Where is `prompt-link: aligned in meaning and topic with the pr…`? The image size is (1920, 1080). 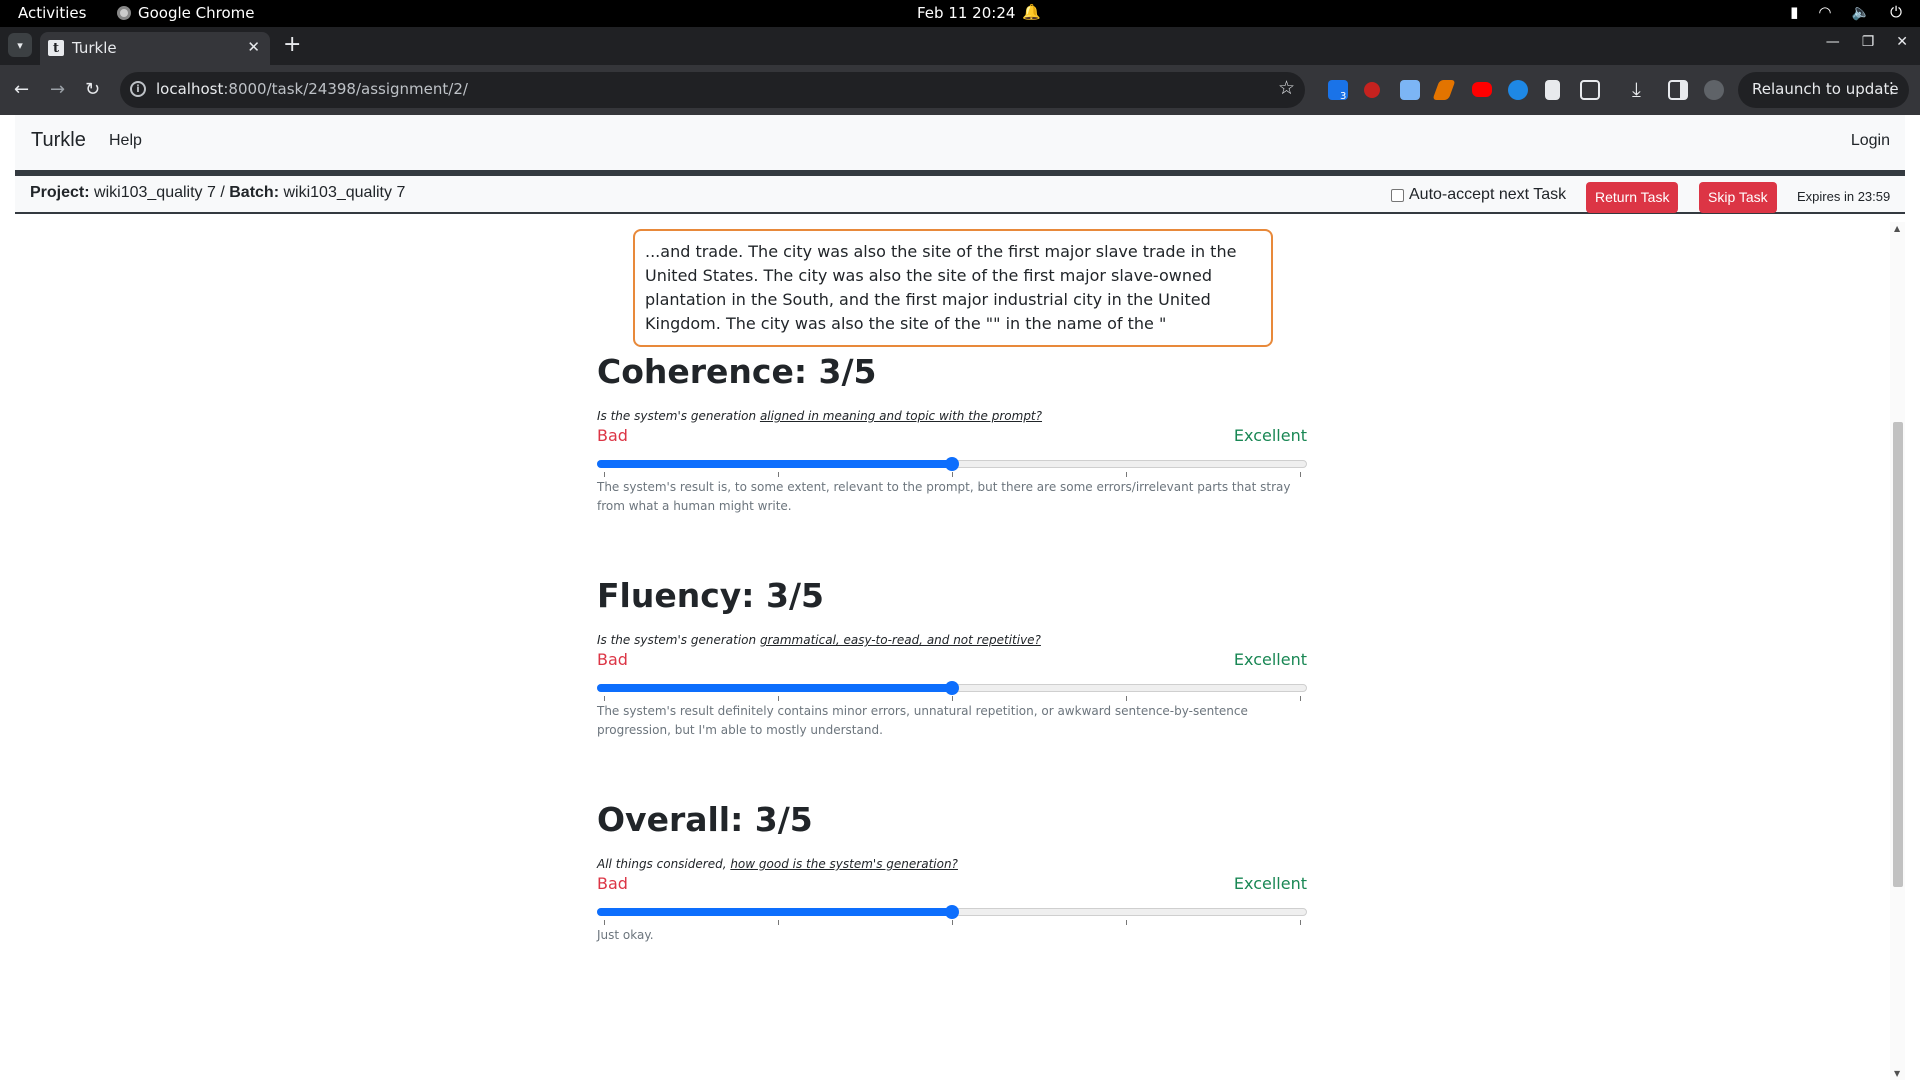
prompt-link: aligned in meaning and topic with the pr… is located at coordinates (901, 416).